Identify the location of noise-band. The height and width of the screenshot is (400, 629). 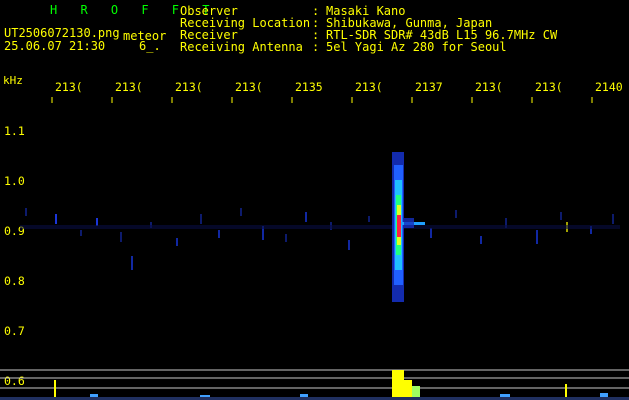
(320, 239).